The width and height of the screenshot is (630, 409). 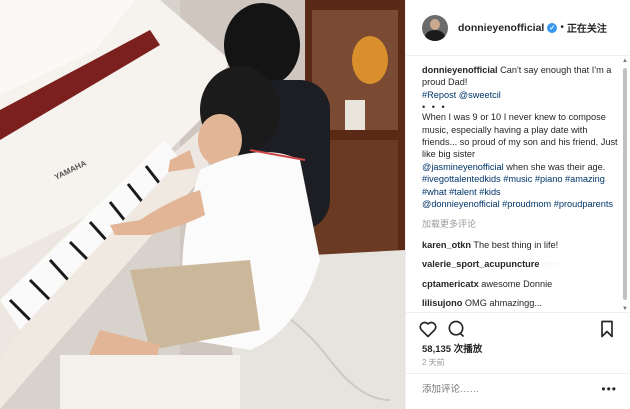 What do you see at coordinates (461, 204) in the screenshot?
I see `mention-link: @donnieyenofficial` at bounding box center [461, 204].